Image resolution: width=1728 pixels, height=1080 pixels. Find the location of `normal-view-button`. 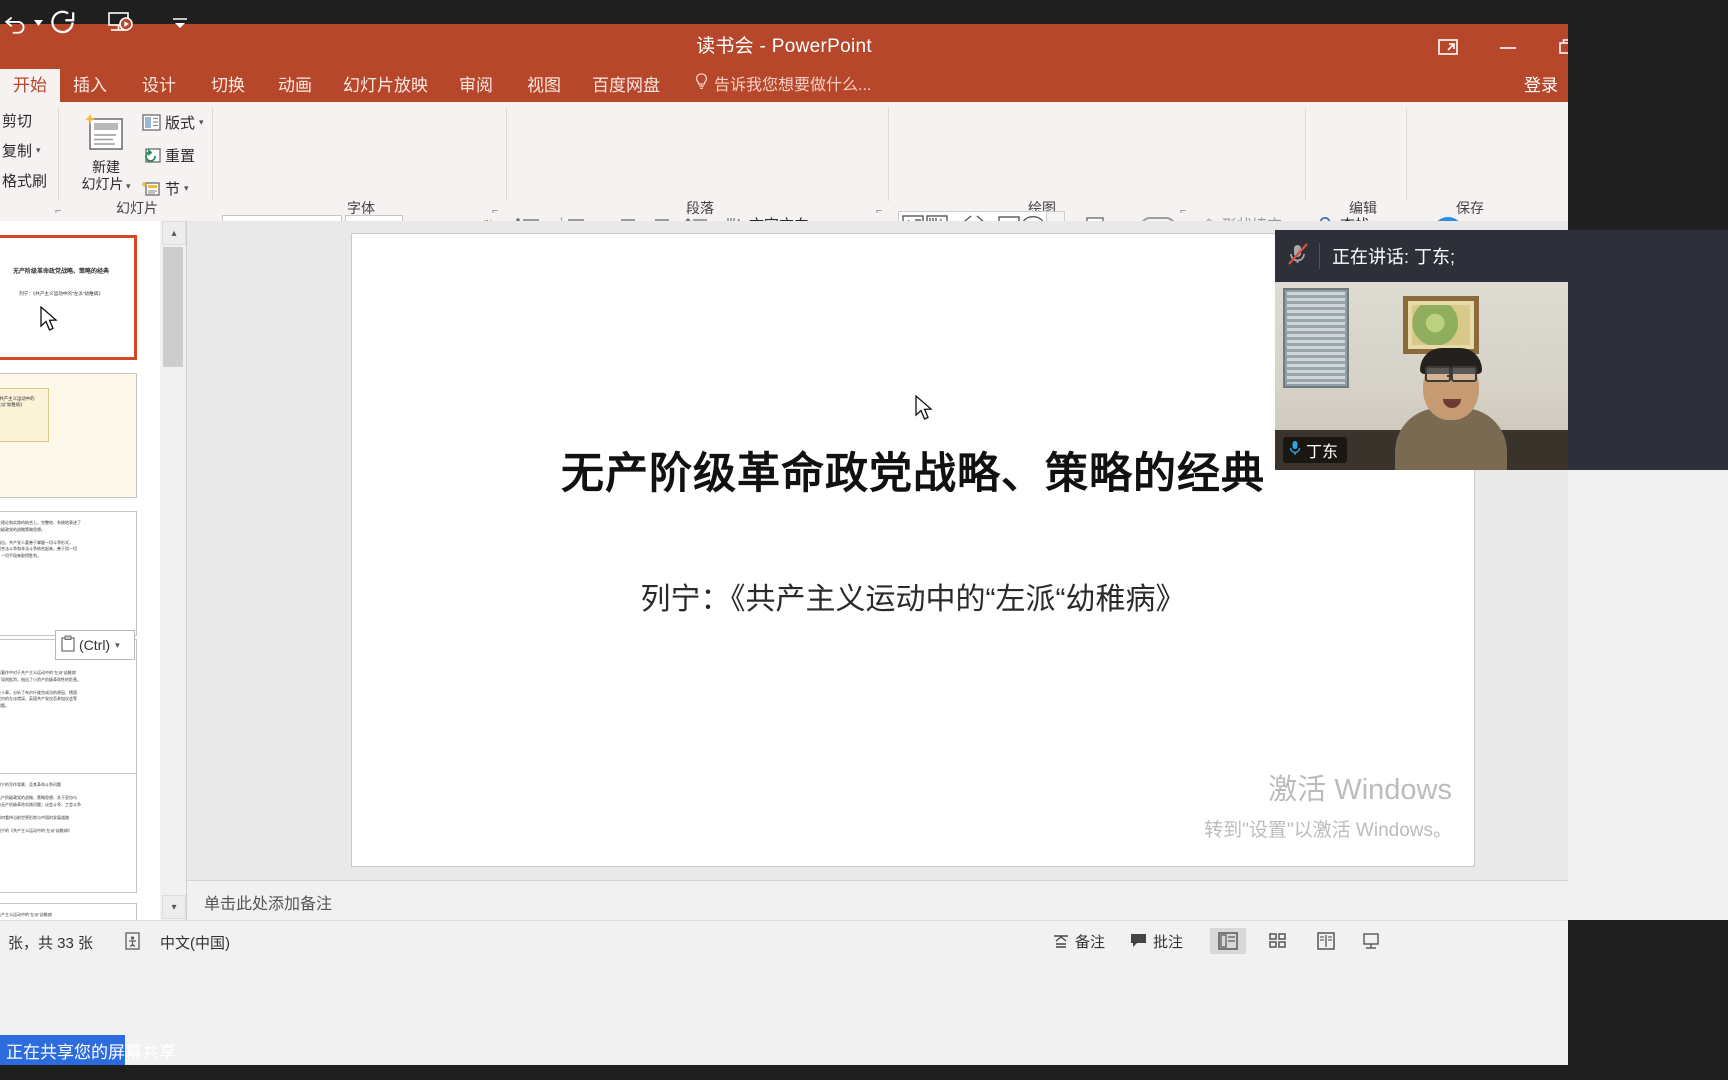

normal-view-button is located at coordinates (1228, 941).